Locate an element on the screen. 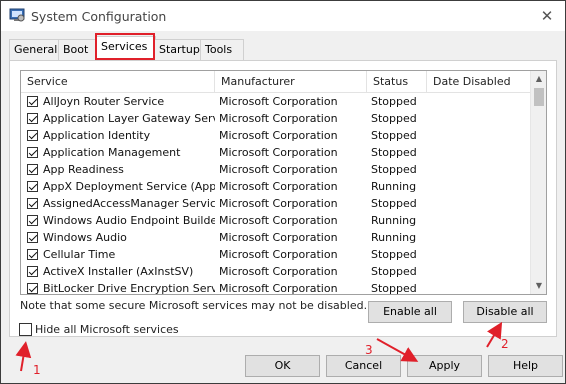  annotation-arrows is located at coordinates (259, 346).